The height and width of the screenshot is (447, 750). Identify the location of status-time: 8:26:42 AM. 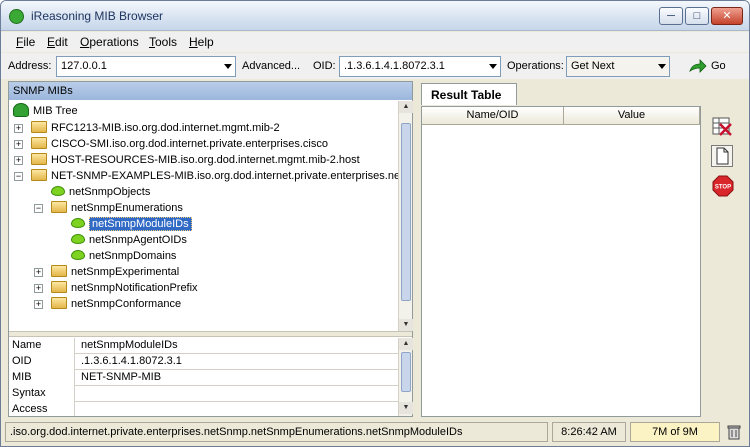
(589, 432).